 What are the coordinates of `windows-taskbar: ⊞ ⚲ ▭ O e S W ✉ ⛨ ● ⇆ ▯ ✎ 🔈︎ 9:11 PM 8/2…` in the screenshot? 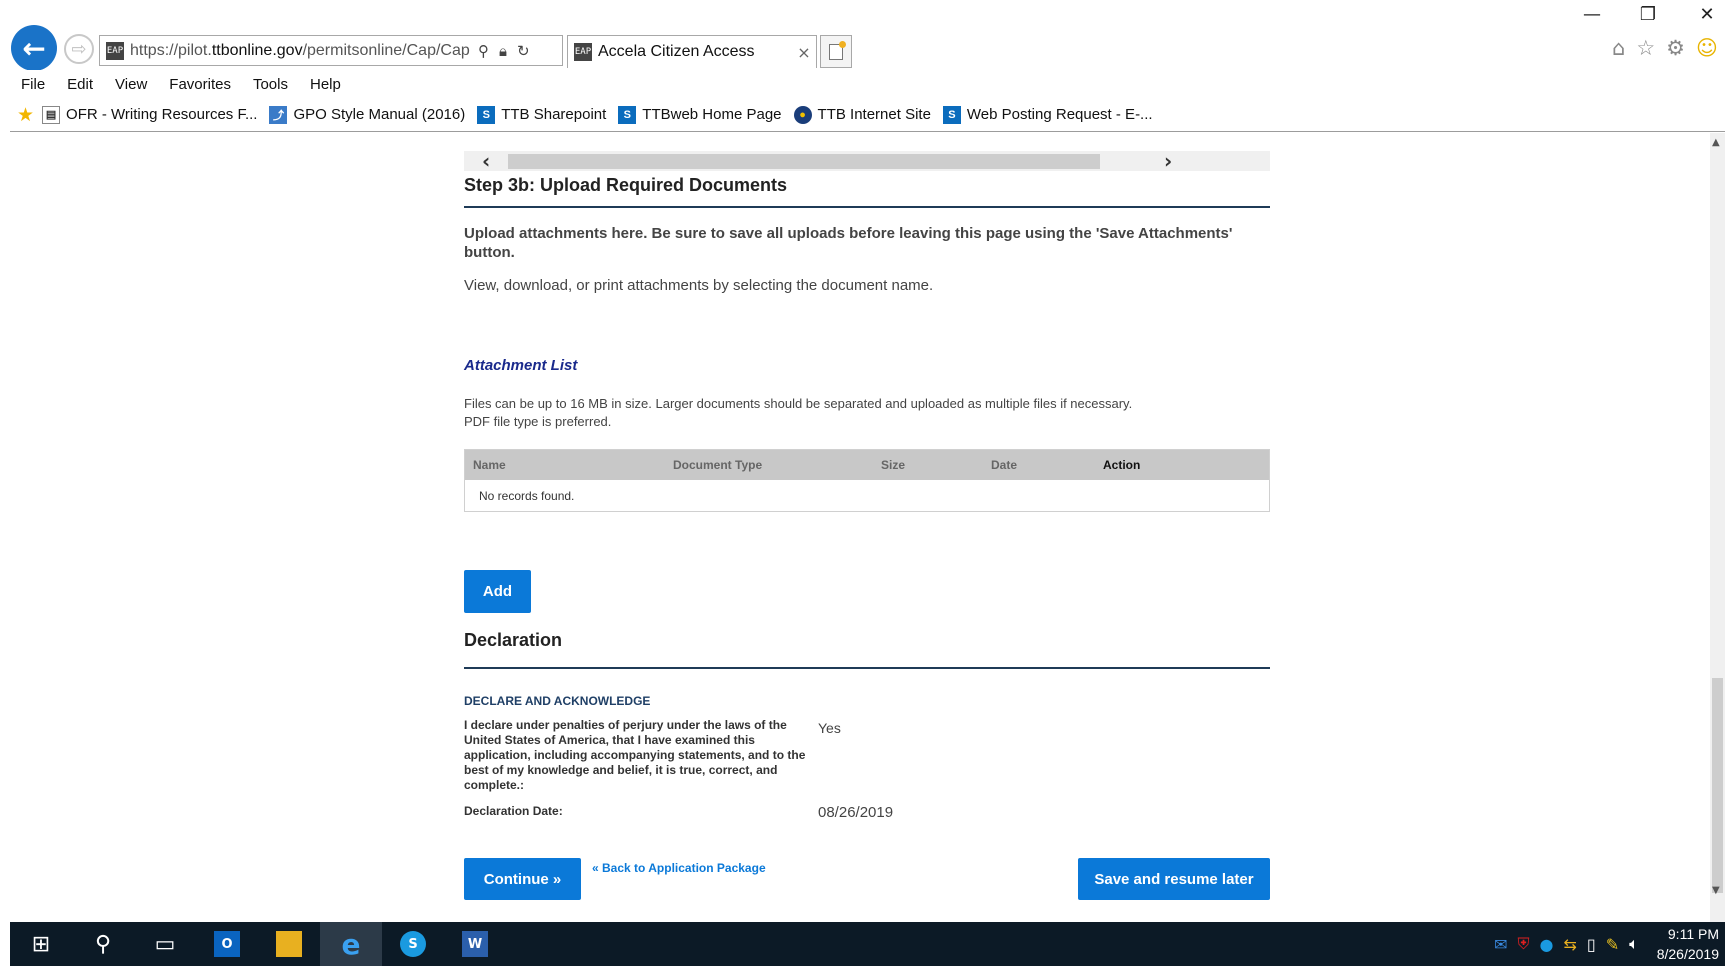 It's located at (867, 944).